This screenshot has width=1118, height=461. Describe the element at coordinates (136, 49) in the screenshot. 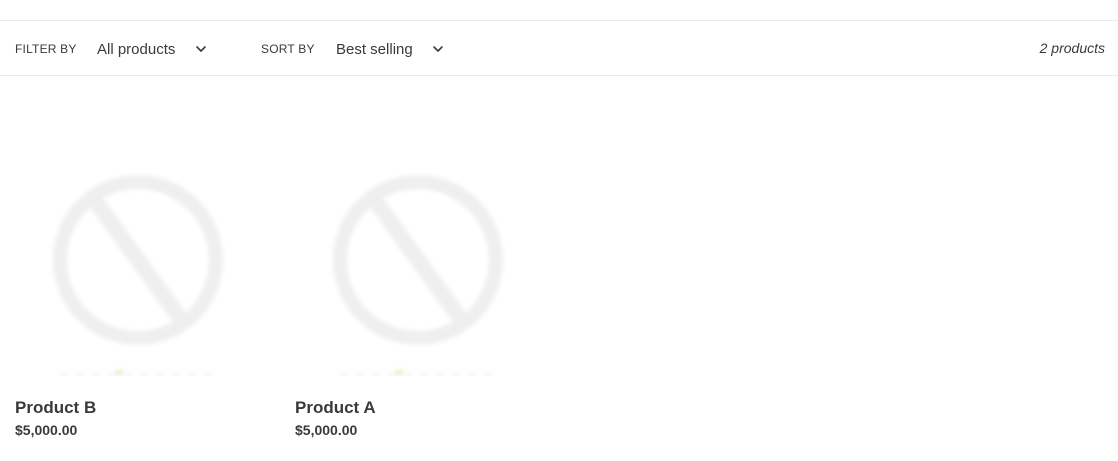

I see `filter-select-value: All products` at that location.